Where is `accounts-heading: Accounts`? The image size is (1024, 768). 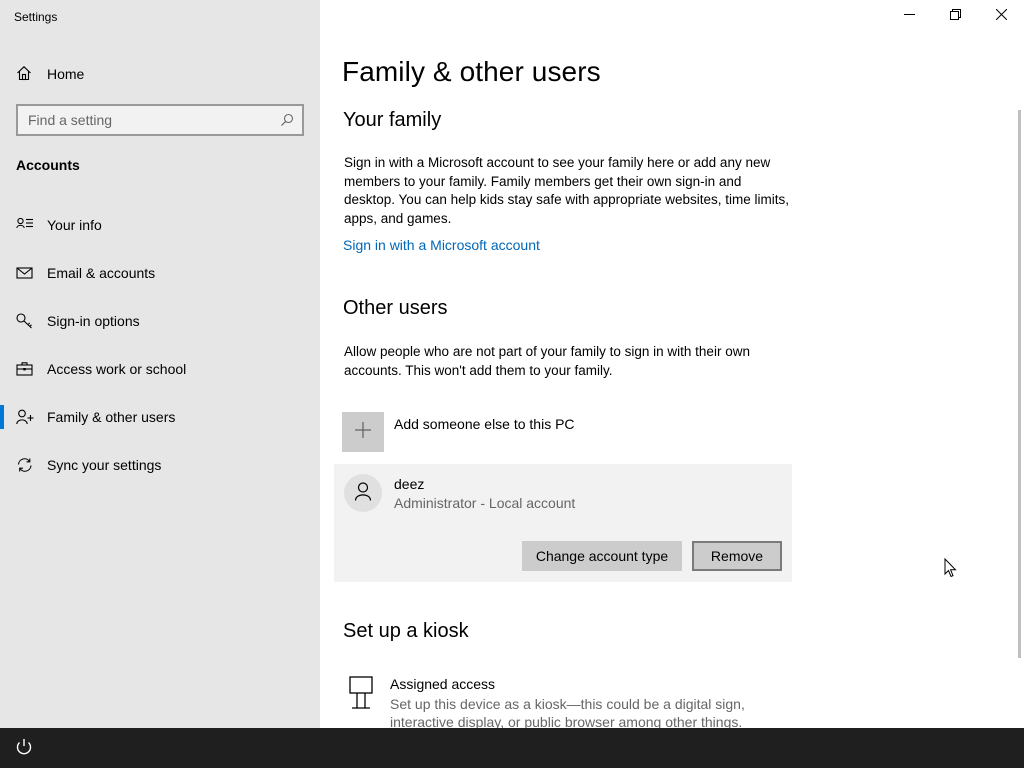 accounts-heading: Accounts is located at coordinates (48, 165).